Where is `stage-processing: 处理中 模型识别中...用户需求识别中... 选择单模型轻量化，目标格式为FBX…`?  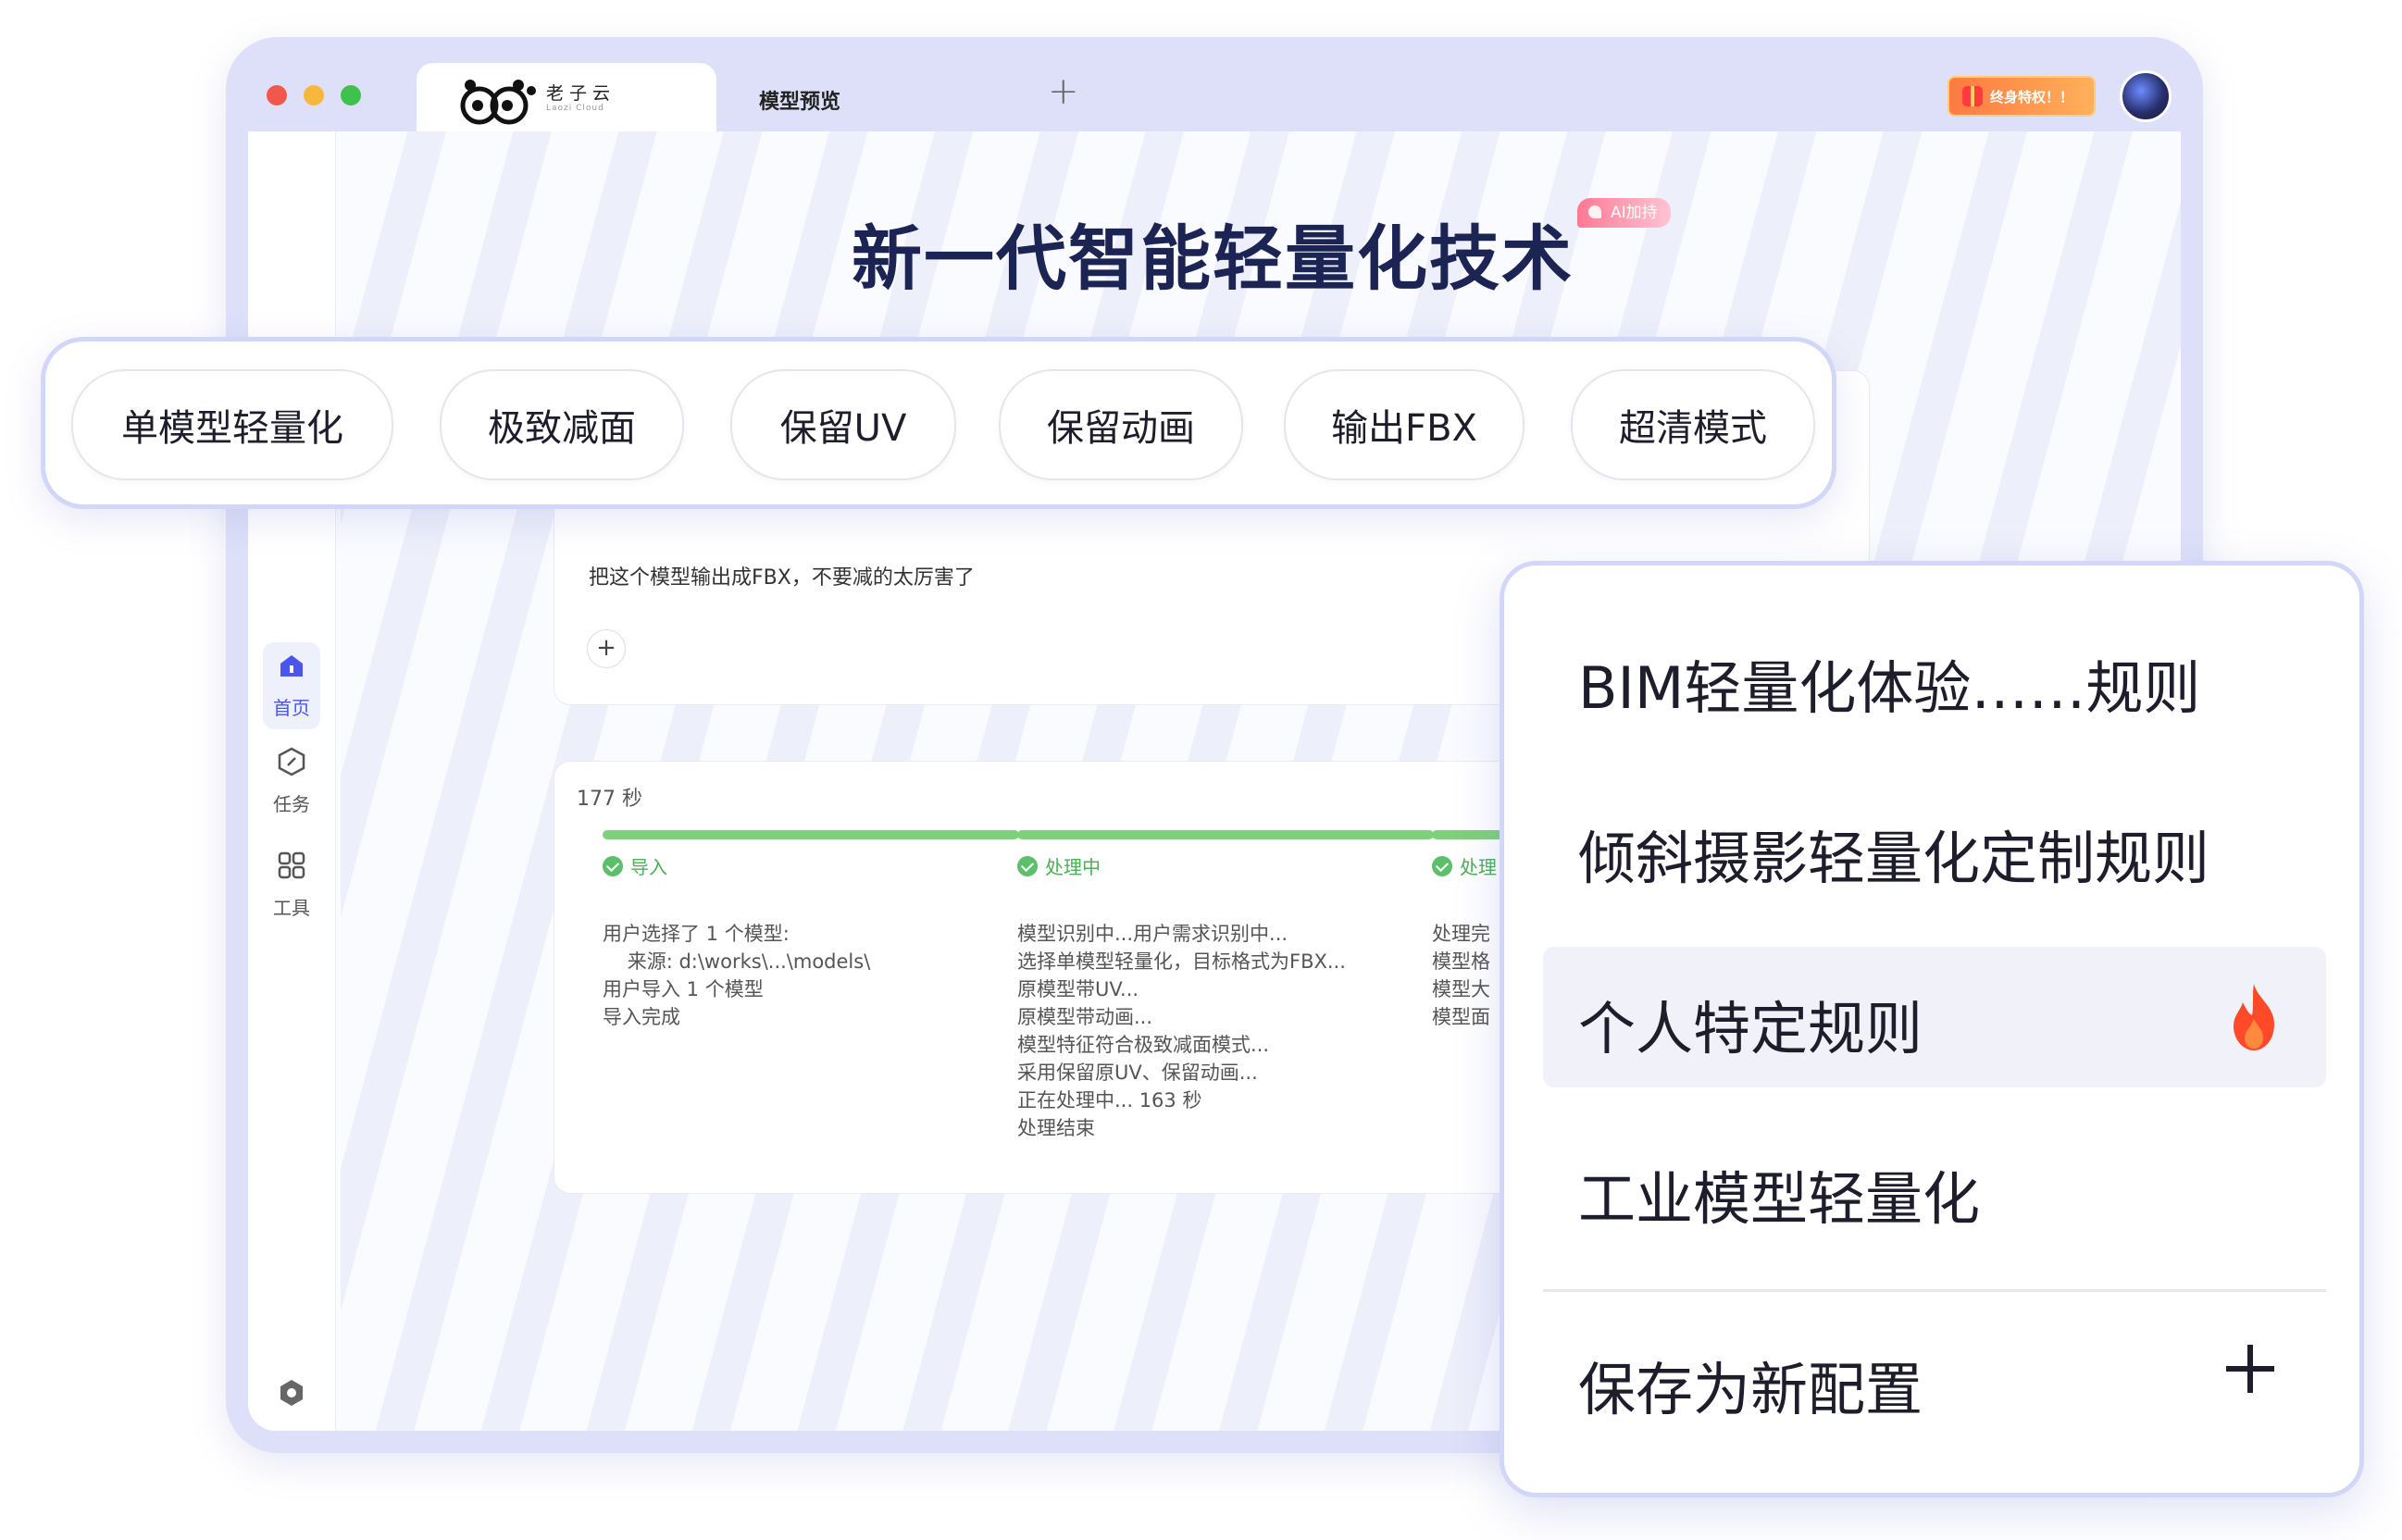
stage-processing: 处理中 模型识别中...用户需求识别中... 选择单模型轻量化，目标格式为FBX… is located at coordinates (1225, 986).